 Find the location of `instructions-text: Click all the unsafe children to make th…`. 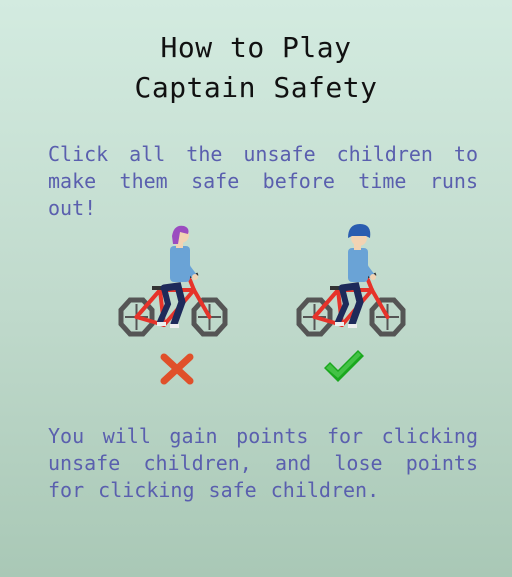

instructions-text: Click all the unsafe children to make th… is located at coordinates (263, 181).